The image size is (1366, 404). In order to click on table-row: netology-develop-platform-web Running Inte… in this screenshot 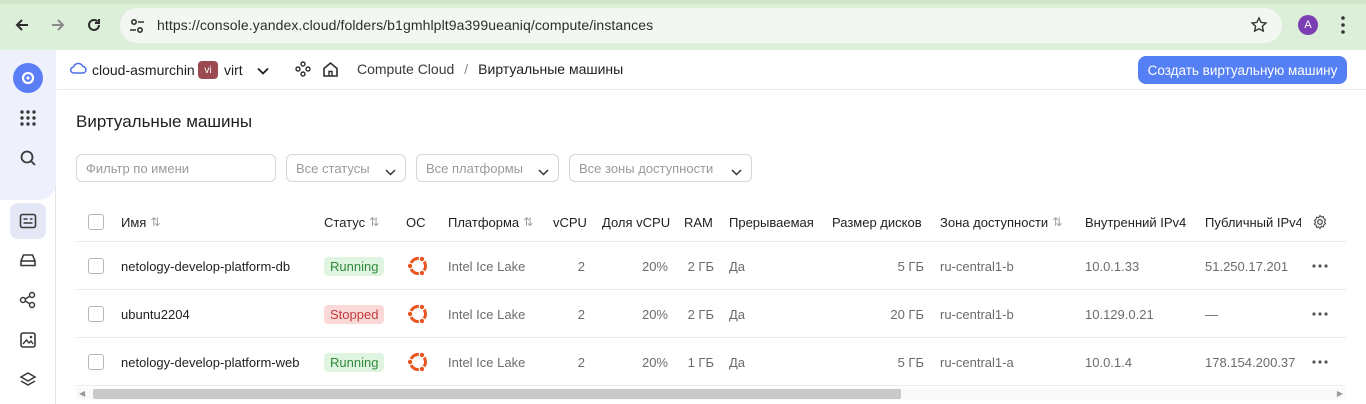, I will do `click(711, 362)`.